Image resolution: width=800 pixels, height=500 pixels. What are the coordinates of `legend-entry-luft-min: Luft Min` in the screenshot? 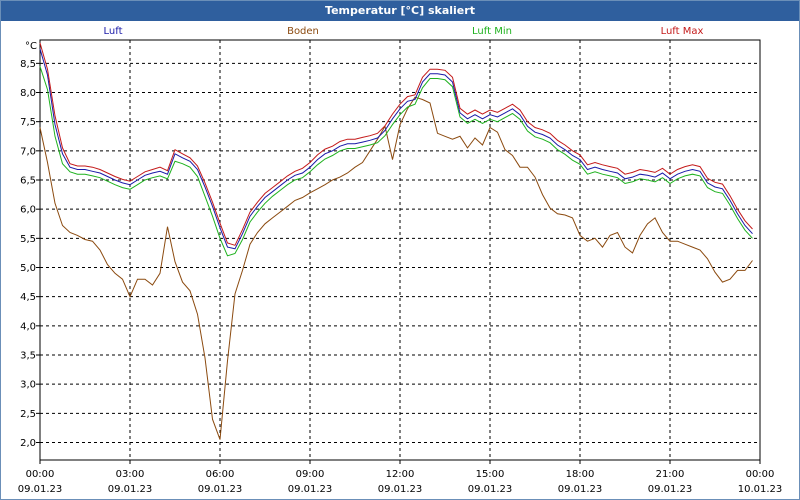 It's located at (492, 31).